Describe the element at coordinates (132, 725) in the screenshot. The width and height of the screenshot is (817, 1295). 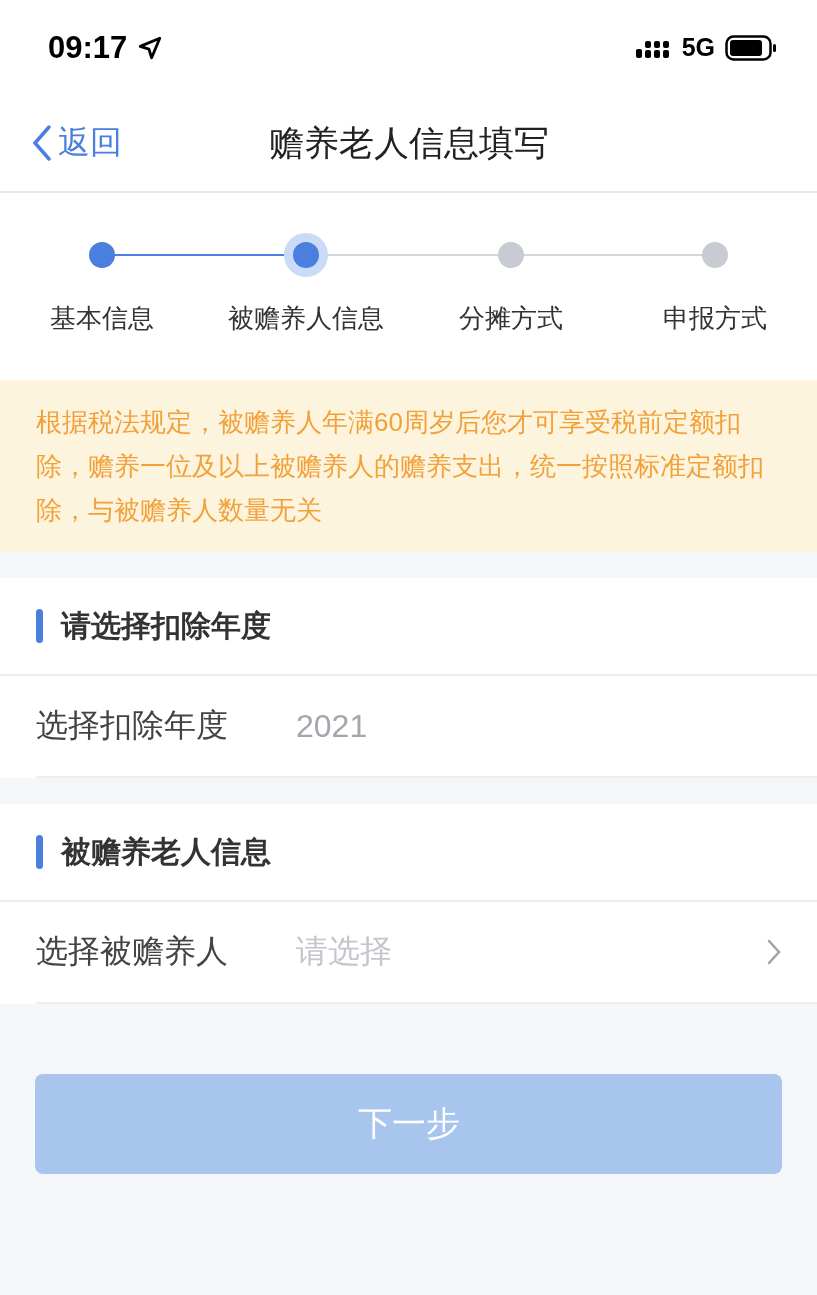
I see `field-label: 选择扣除年度` at that location.